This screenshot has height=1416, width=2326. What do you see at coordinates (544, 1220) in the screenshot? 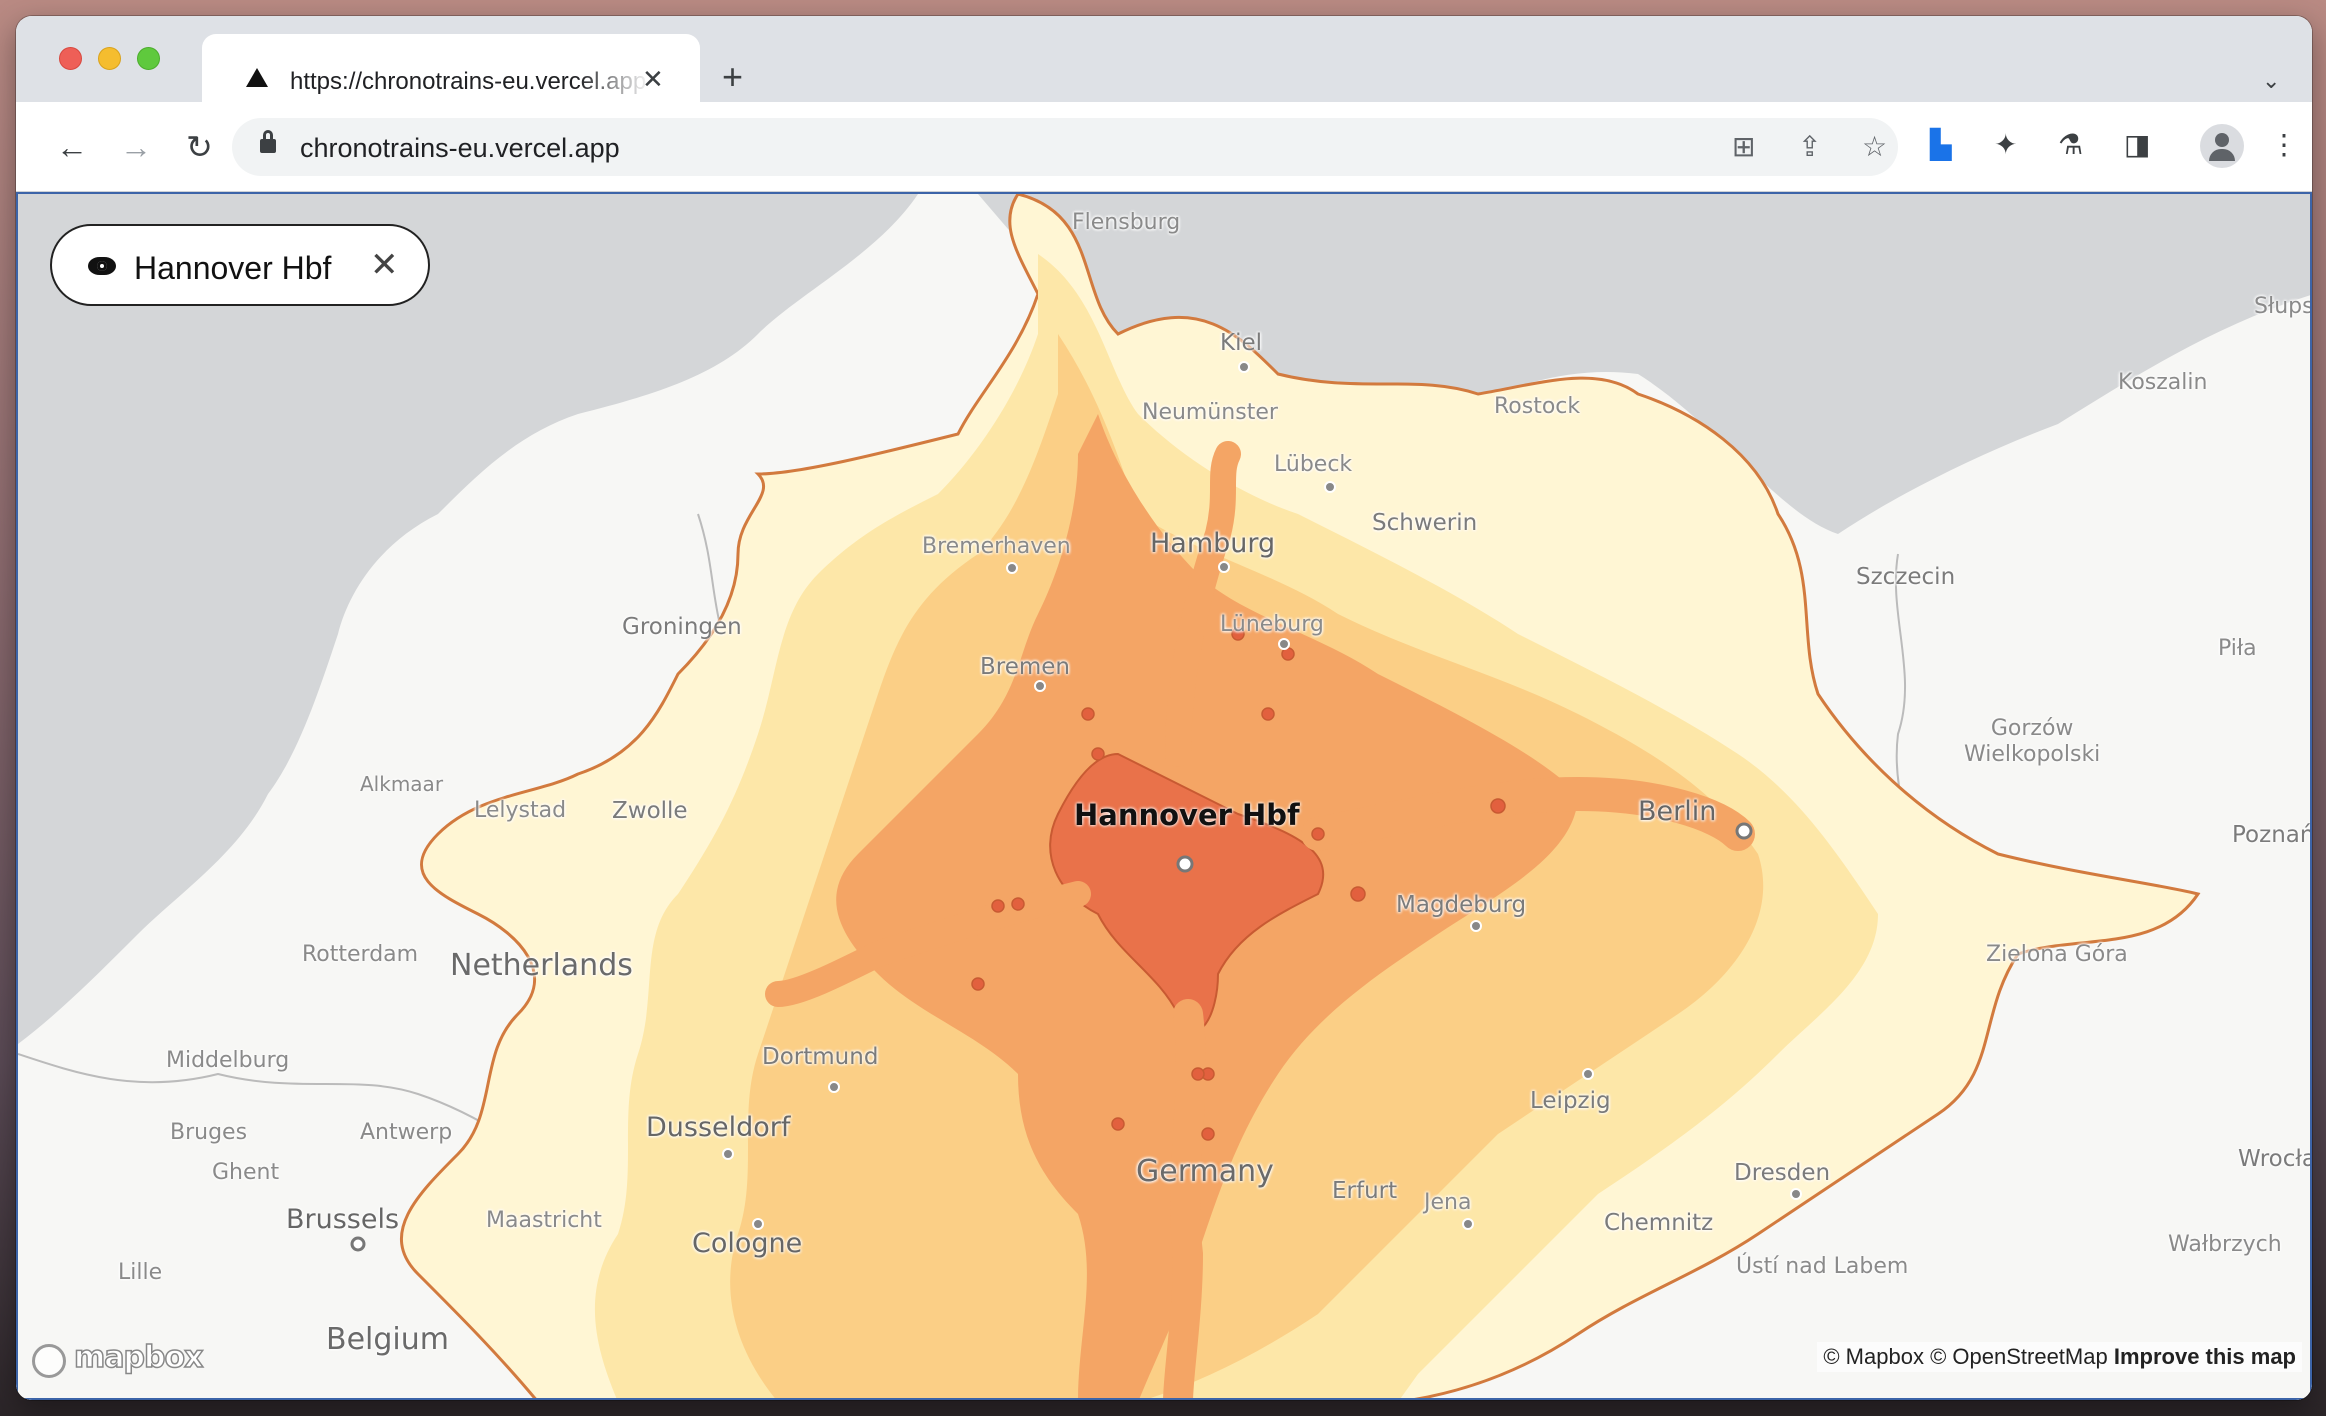
I see `map-label-maastricht: Maastricht` at bounding box center [544, 1220].